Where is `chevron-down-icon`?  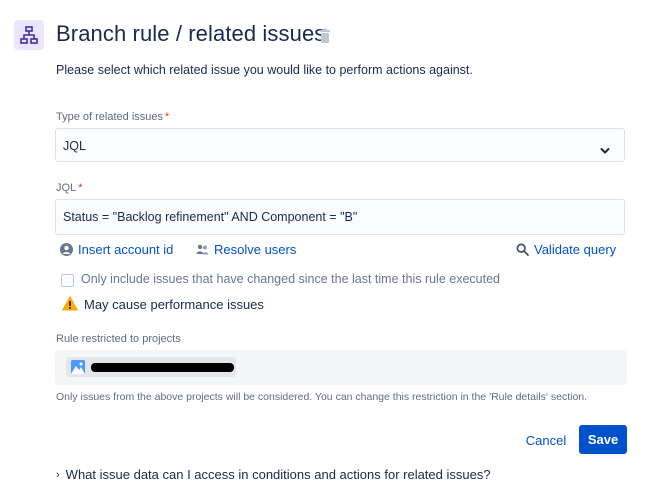 chevron-down-icon is located at coordinates (605, 148).